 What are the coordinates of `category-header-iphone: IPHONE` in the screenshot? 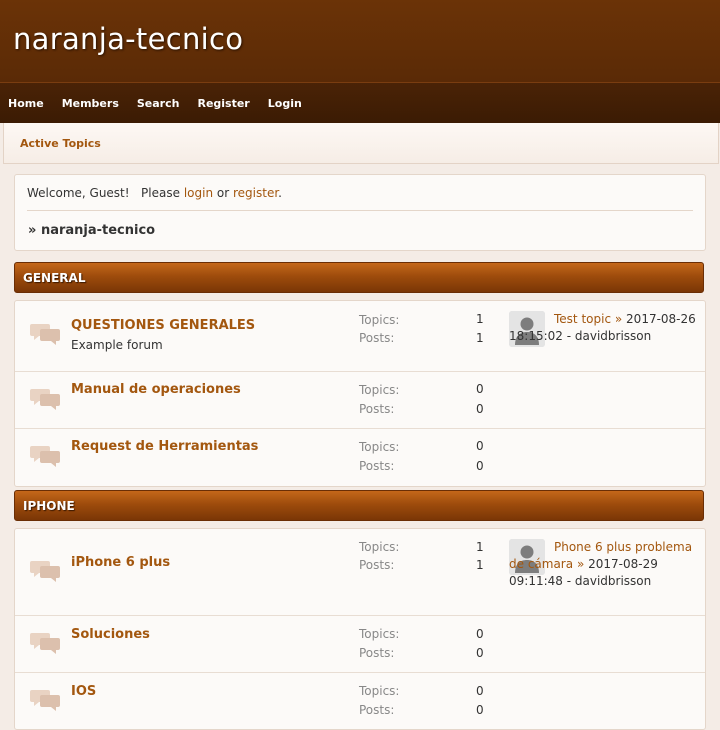 It's located at (359, 505).